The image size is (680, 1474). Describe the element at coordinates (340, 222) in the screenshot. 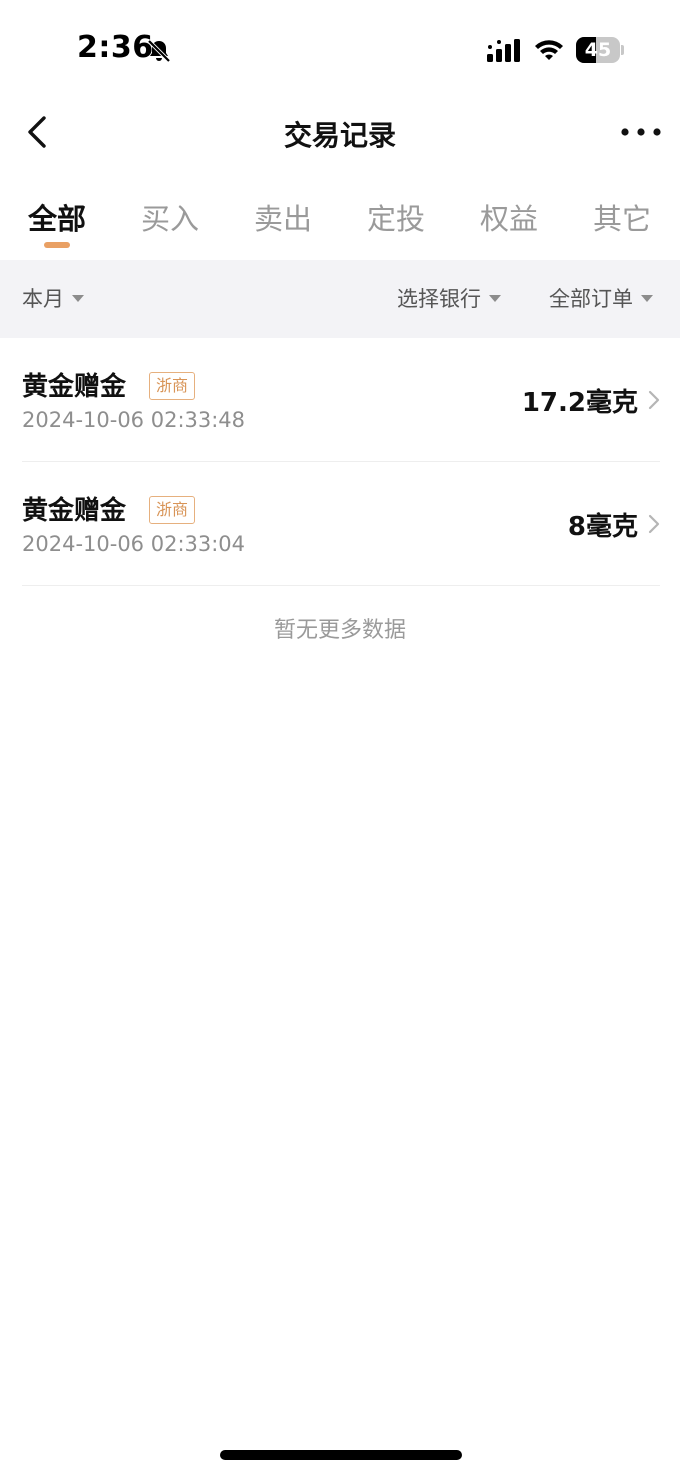

I see `tab-bar: 全部 买入 卖出 定投 权益 其它` at that location.